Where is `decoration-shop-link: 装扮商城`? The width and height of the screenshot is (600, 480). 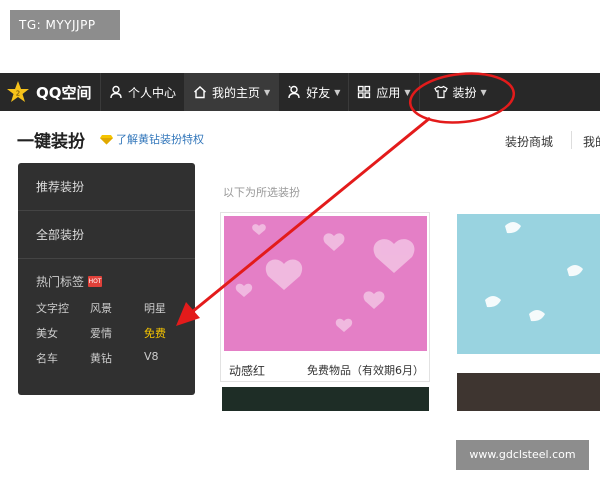
decoration-shop-link: 装扮商城 is located at coordinates (529, 141).